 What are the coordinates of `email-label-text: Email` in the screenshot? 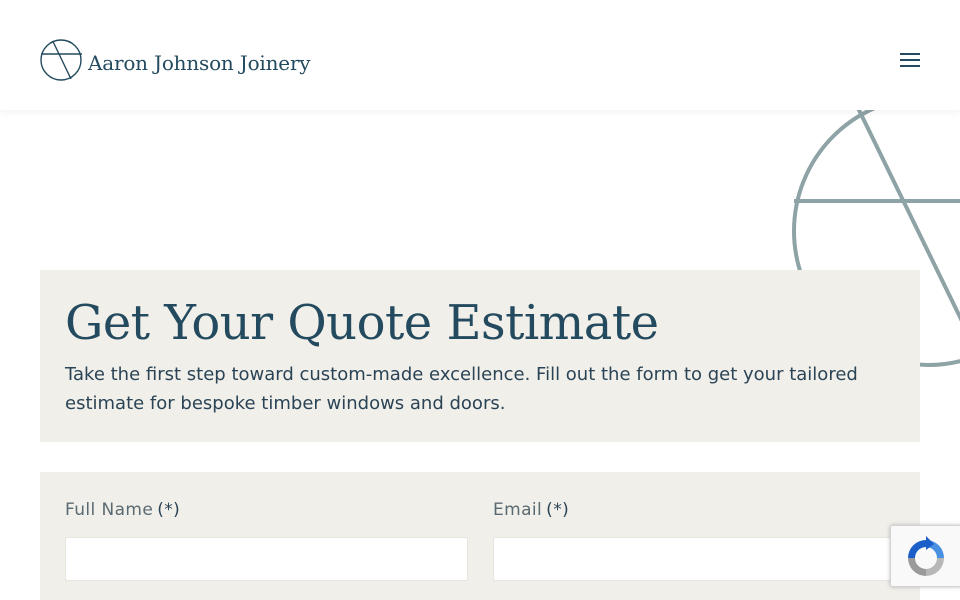 It's located at (518, 510).